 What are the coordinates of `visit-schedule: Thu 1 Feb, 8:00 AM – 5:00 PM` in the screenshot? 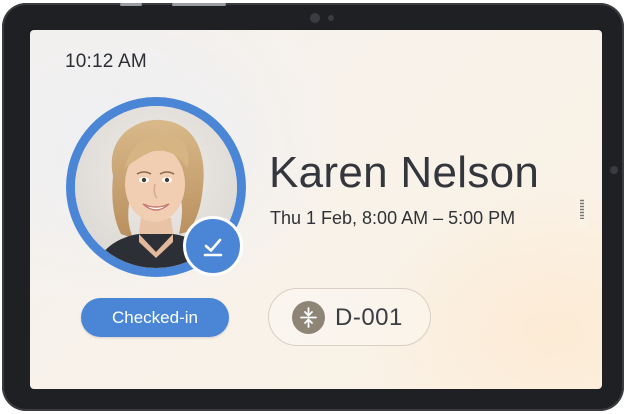 It's located at (393, 218).